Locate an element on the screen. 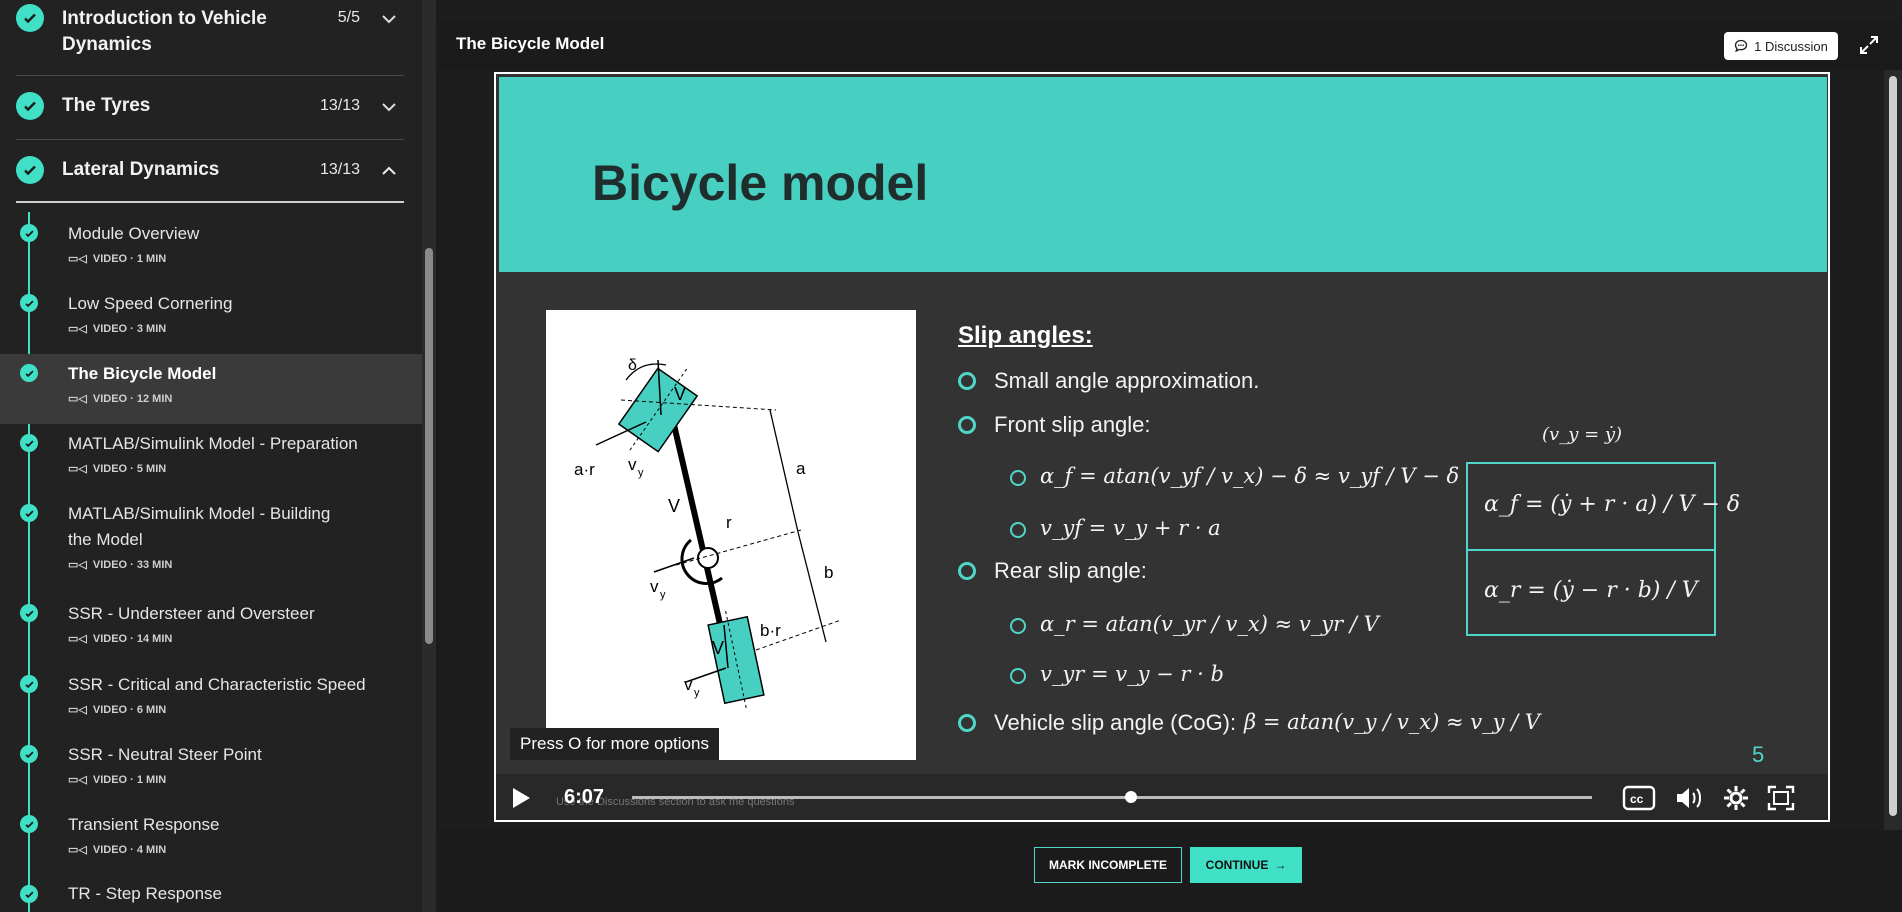  formula-beta: β = atan(v_y / v_x) ≈ v_y / V is located at coordinates (1392, 722).